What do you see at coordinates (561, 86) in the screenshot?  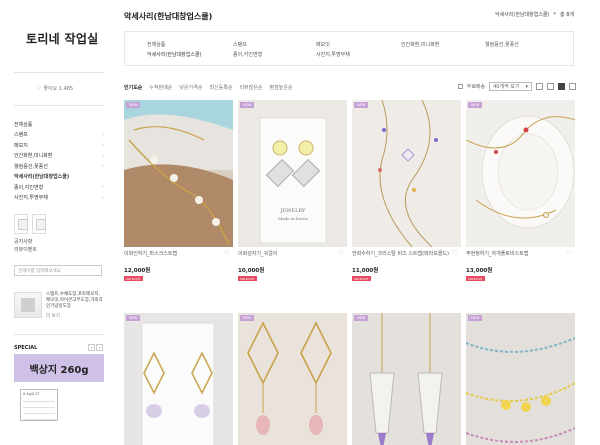 I see `grid-view-icon` at bounding box center [561, 86].